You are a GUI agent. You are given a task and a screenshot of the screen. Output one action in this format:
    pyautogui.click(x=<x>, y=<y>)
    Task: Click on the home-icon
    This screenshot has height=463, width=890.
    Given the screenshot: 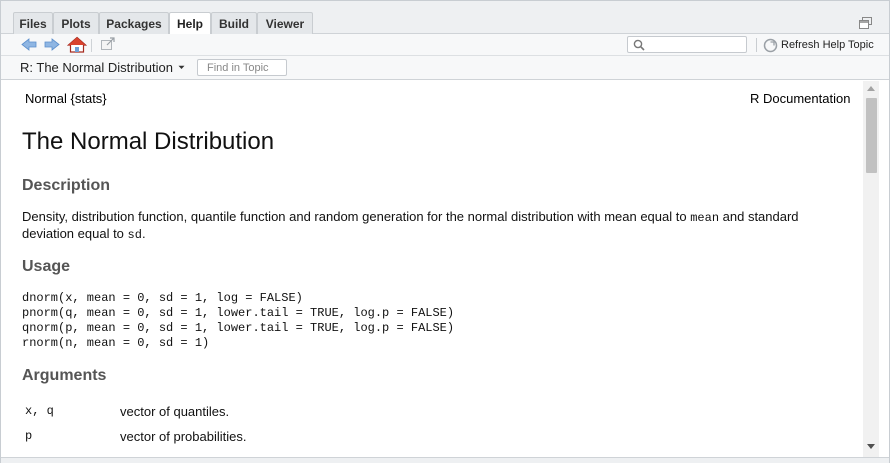 What is the action you would take?
    pyautogui.click(x=77, y=44)
    